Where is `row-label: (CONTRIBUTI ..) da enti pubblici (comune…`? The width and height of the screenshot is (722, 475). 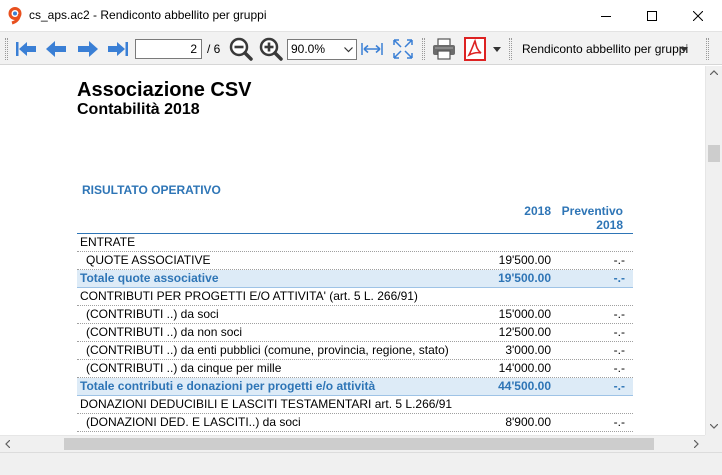 row-label: (CONTRIBUTI ..) da enti pubblici (comune… is located at coordinates (267, 350).